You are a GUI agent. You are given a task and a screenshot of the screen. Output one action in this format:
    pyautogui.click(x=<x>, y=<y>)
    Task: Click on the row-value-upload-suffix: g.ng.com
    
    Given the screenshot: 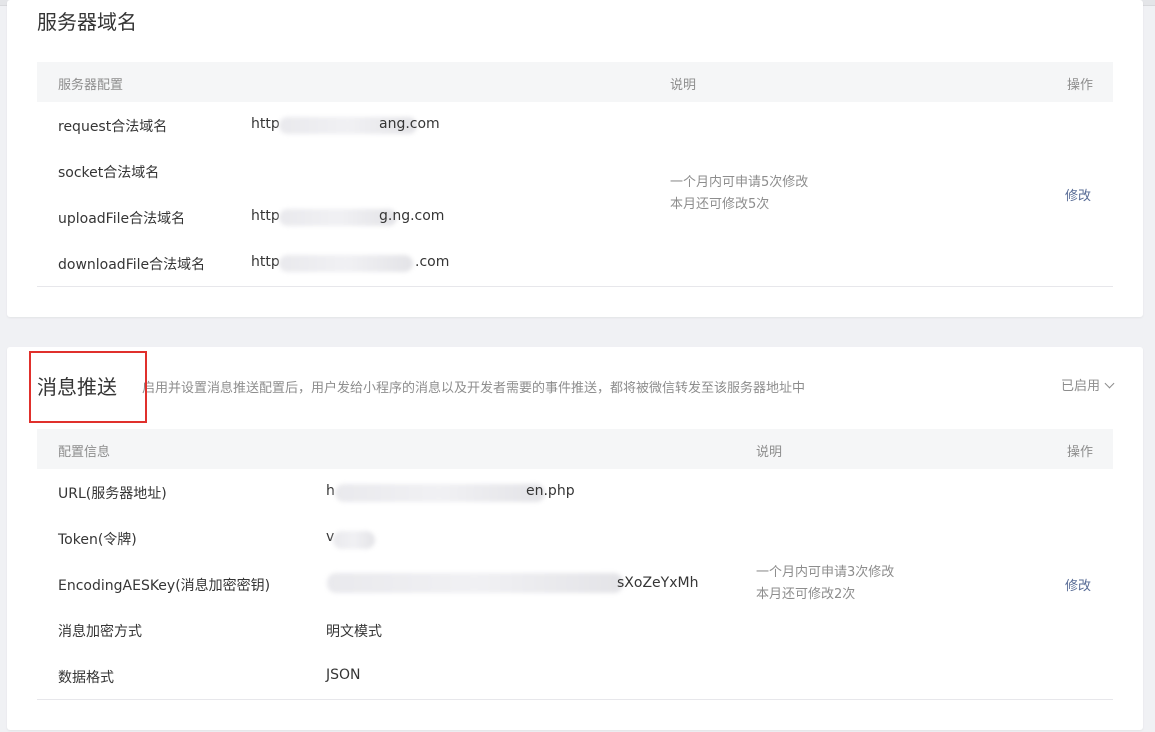 What is the action you would take?
    pyautogui.click(x=412, y=216)
    